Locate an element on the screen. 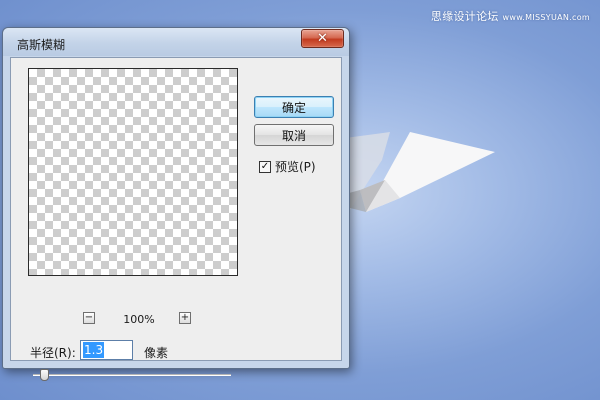  close-button: ✕ is located at coordinates (322, 38).